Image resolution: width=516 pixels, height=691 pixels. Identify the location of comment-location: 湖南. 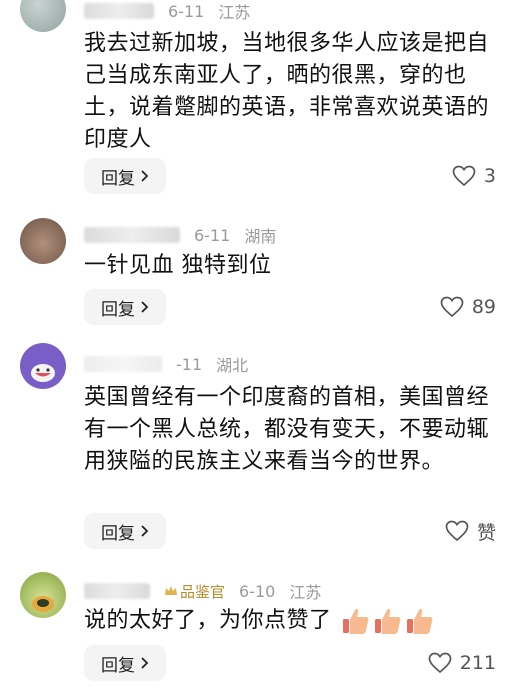
(260, 236).